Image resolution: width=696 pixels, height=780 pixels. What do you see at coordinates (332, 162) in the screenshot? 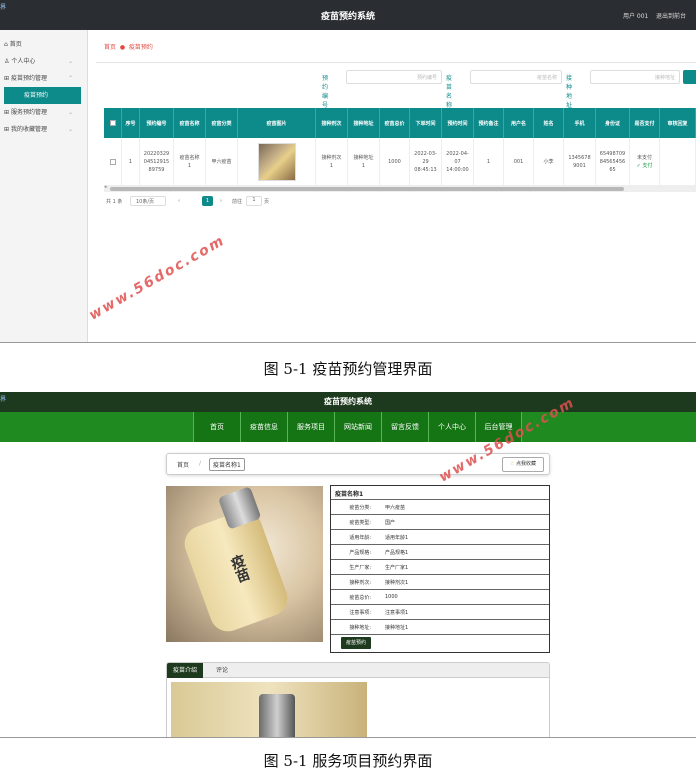
I see `cell-dose: 接种剂次1` at bounding box center [332, 162].